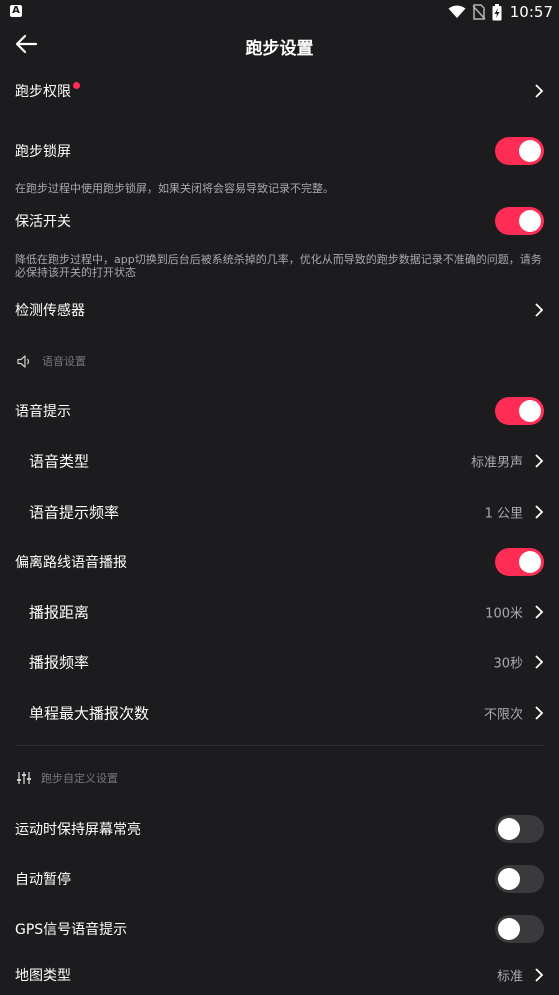 The width and height of the screenshot is (559, 995). Describe the element at coordinates (279, 310) in the screenshot. I see `sensor-row: 检测传感器` at that location.